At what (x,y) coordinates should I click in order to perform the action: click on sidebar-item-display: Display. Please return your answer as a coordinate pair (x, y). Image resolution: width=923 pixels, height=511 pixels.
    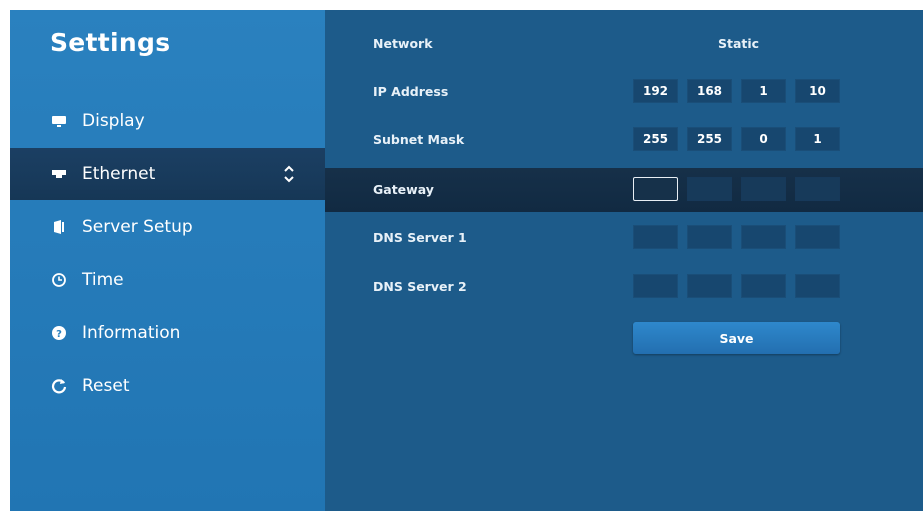
    Looking at the image, I should click on (167, 121).